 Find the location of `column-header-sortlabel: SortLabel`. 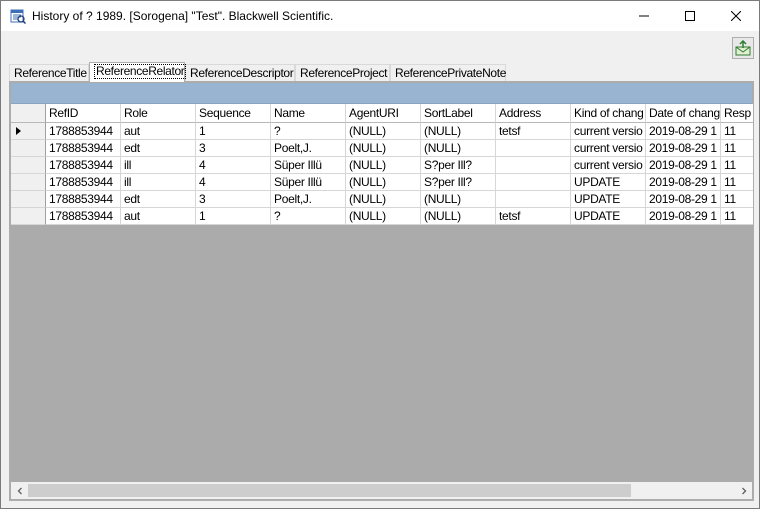

column-header-sortlabel: SortLabel is located at coordinates (458, 113).